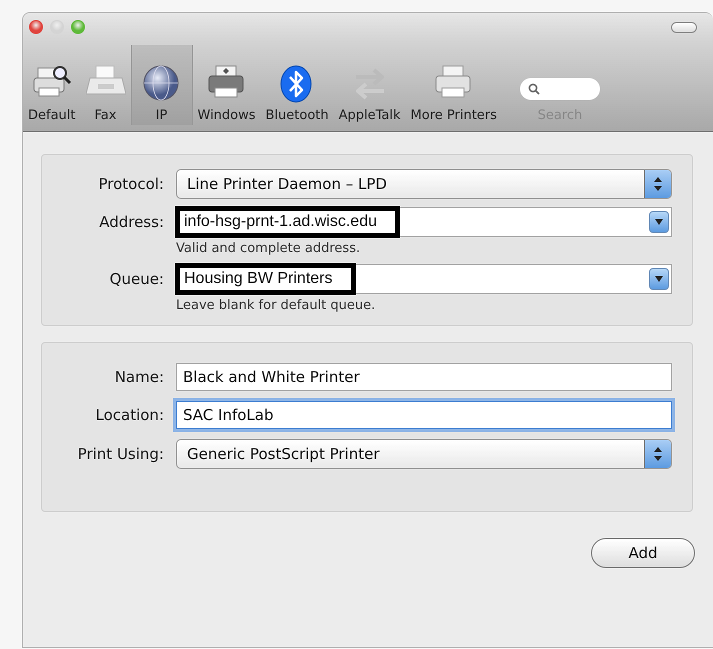 The width and height of the screenshot is (713, 649). Describe the element at coordinates (131, 222) in the screenshot. I see `field-label: Address:` at that location.